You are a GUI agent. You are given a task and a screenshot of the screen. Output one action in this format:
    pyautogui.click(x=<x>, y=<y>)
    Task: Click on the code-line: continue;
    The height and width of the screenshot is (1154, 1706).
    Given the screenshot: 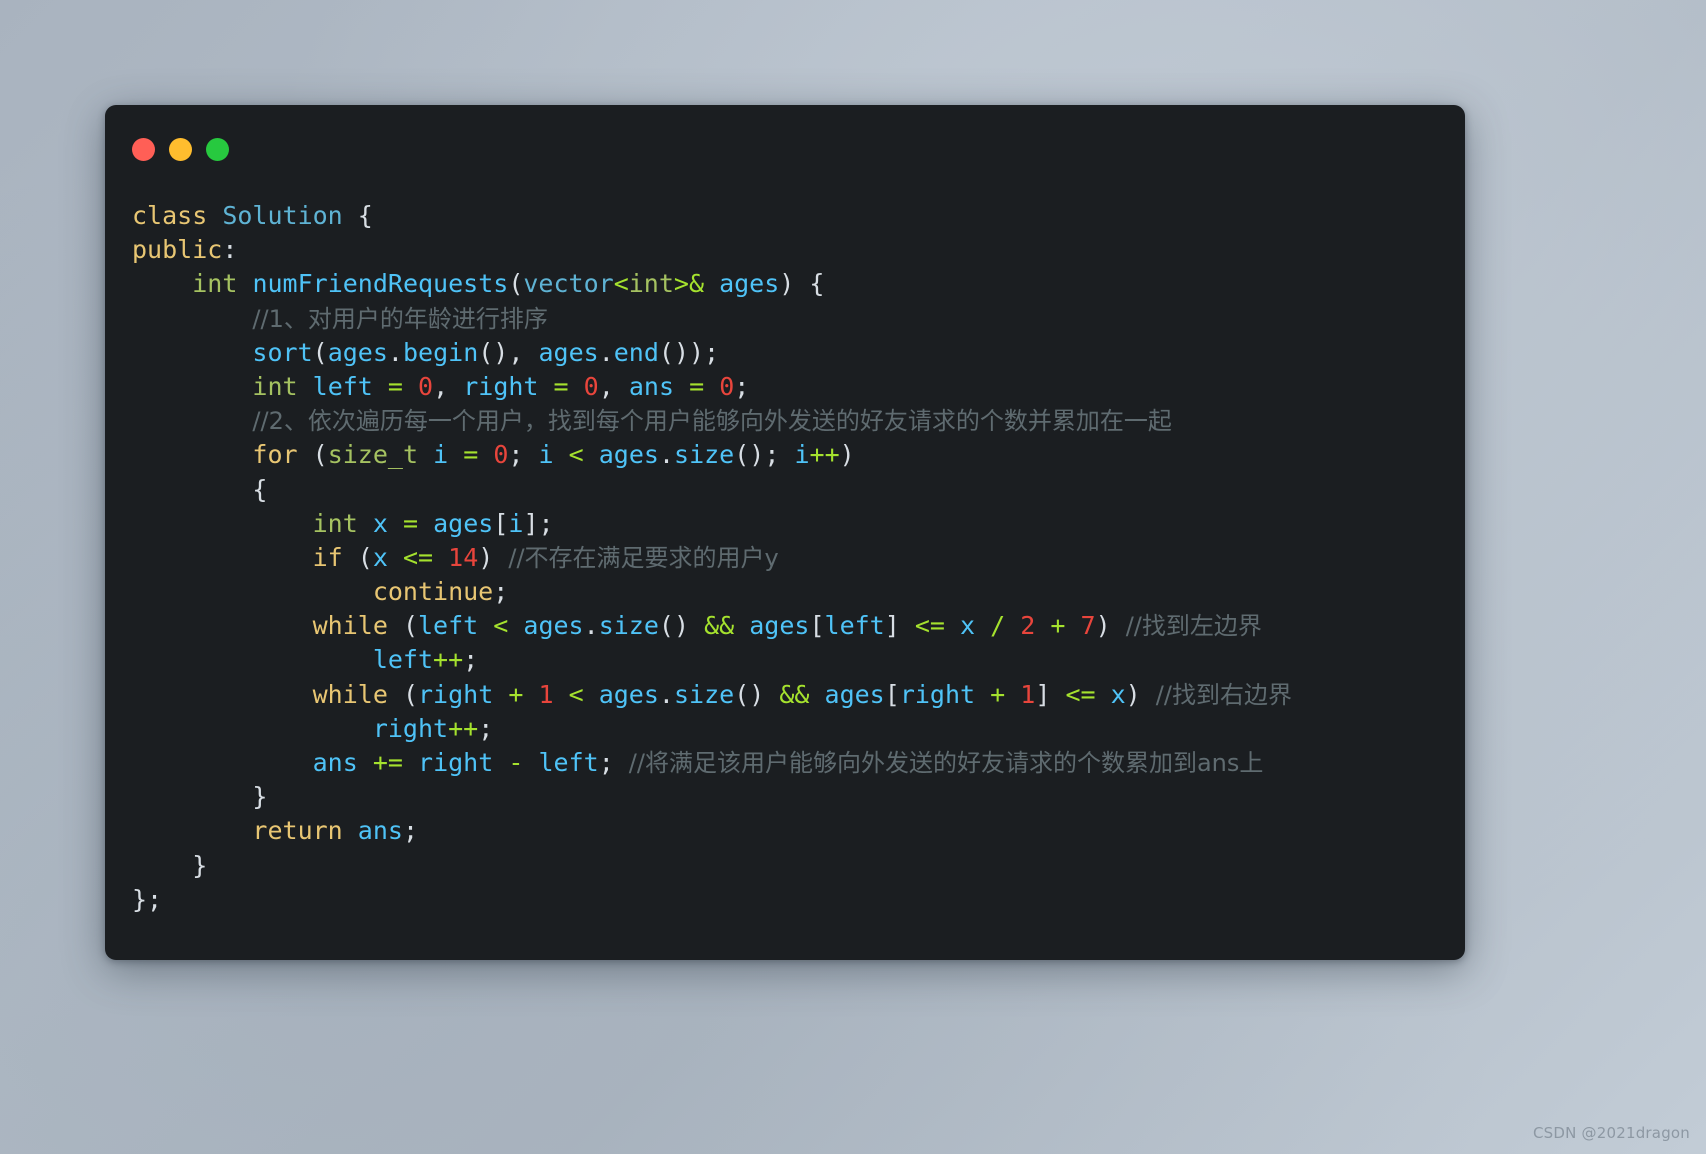 What is the action you would take?
    pyautogui.click(x=712, y=592)
    